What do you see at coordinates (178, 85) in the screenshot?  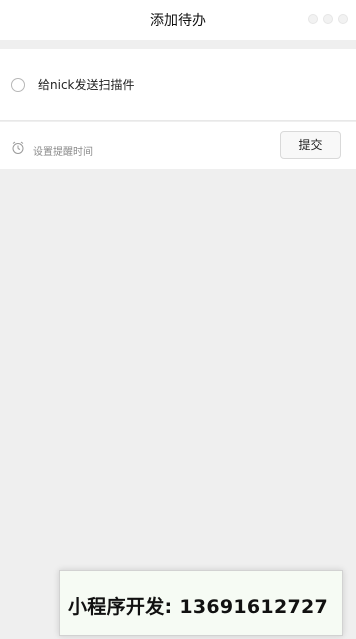 I see `todo-item: 给nick发送扫描件` at bounding box center [178, 85].